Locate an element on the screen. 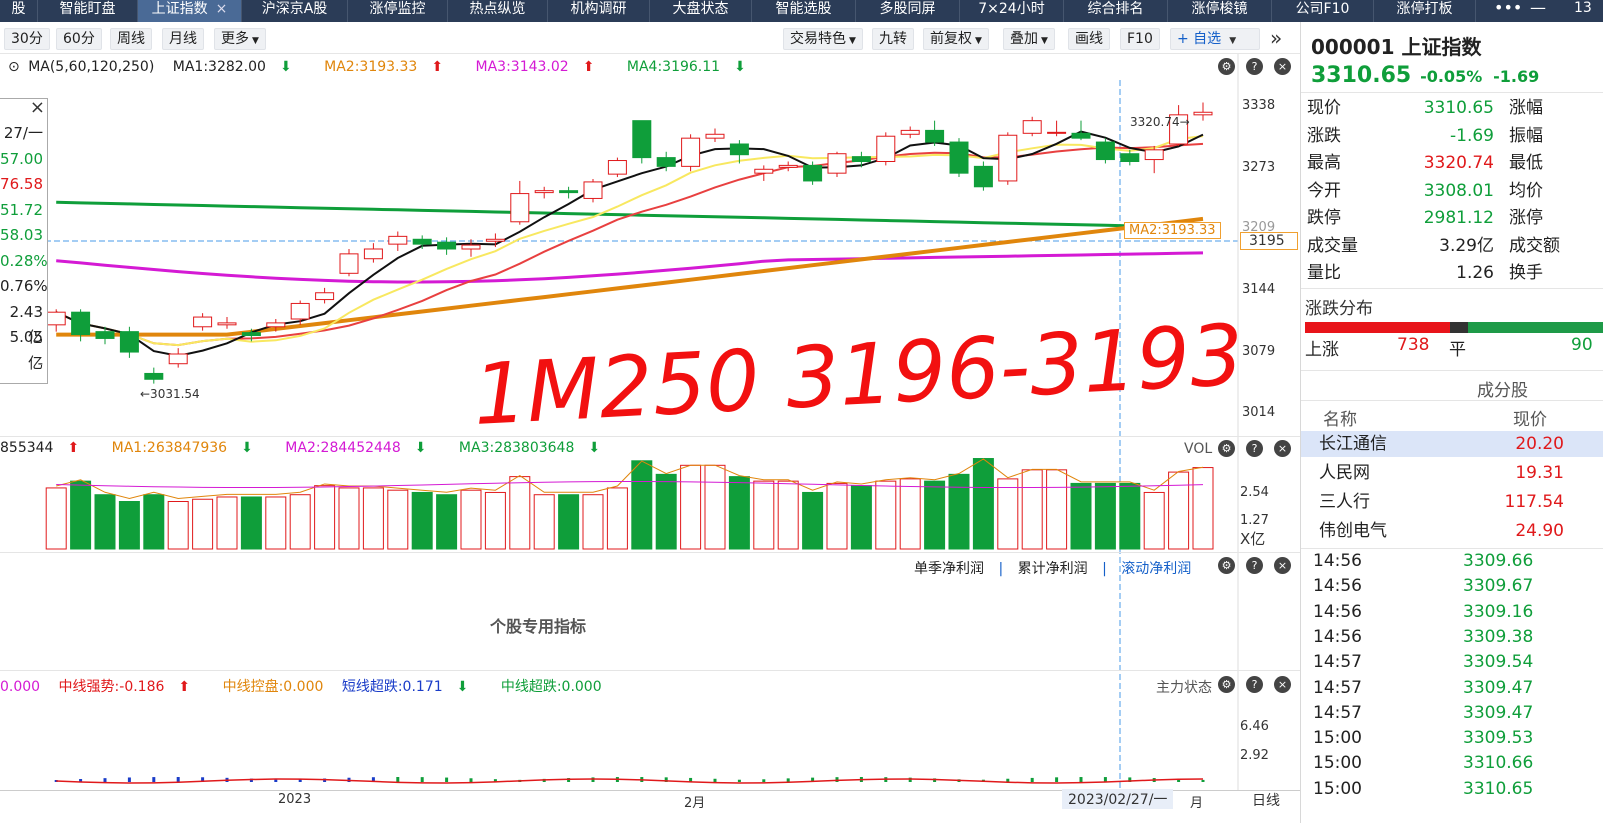 This screenshot has height=823, width=1603. y-tick: 3338 is located at coordinates (1259, 105).